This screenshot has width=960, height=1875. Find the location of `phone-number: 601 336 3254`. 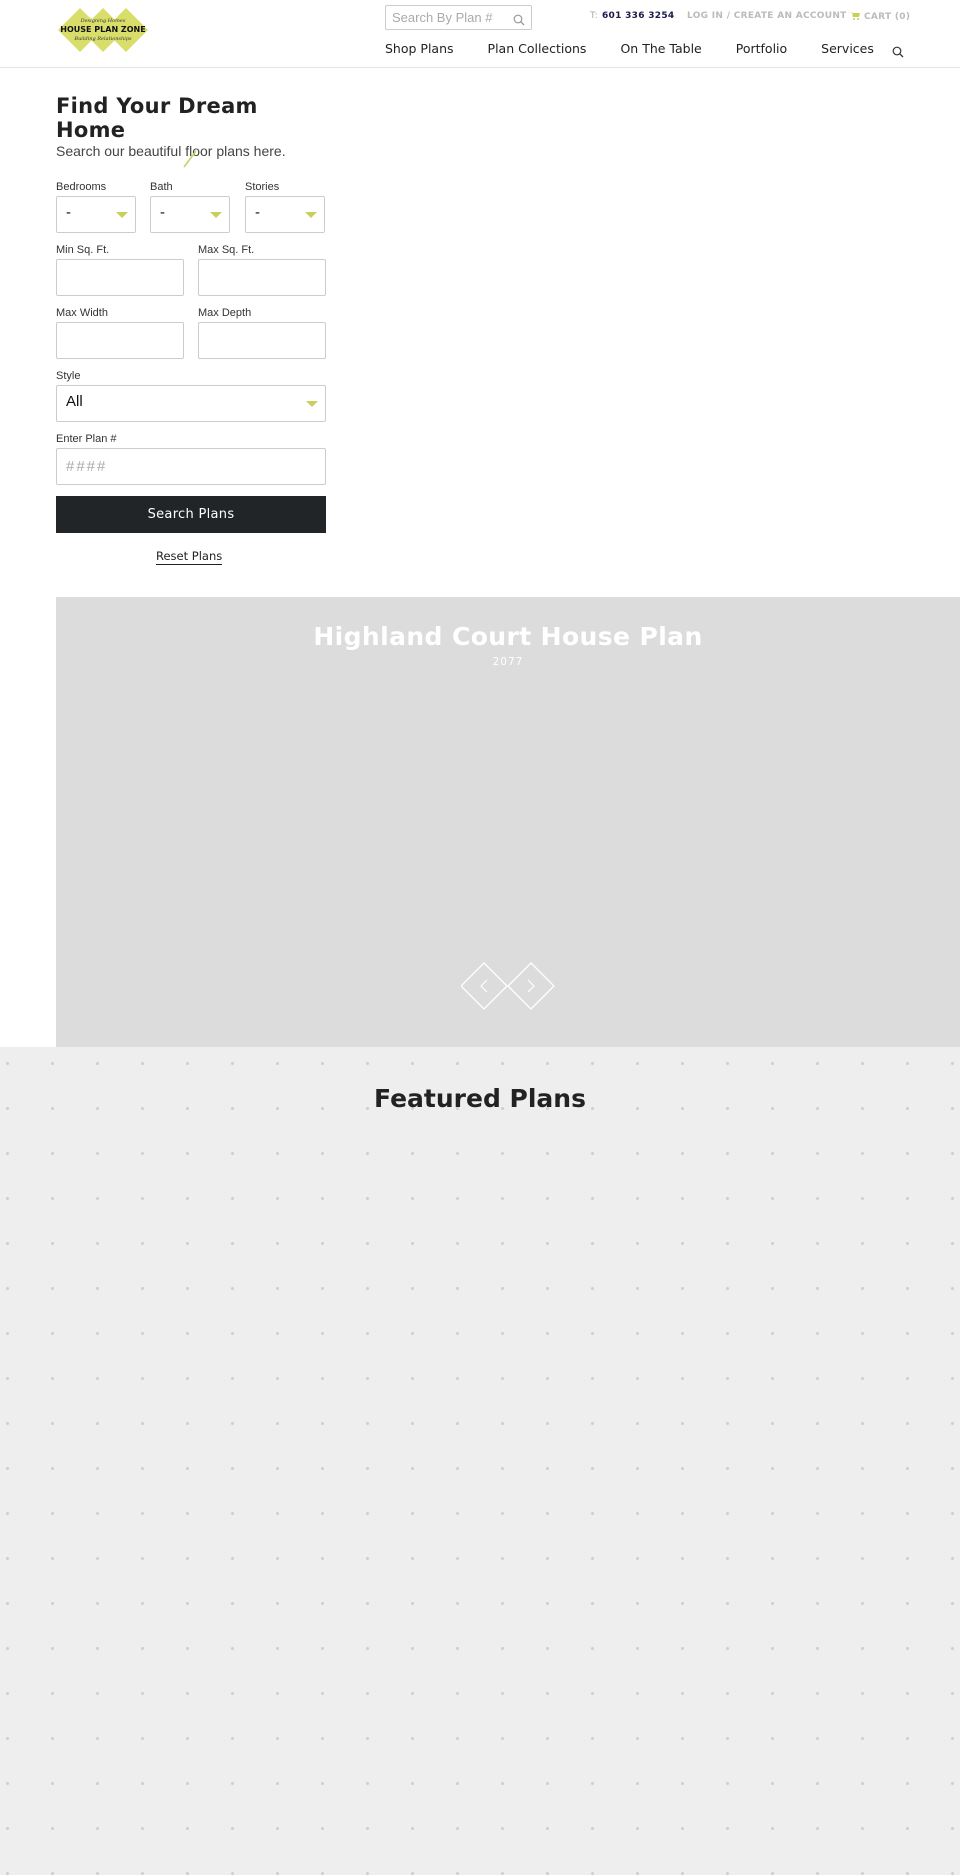

phone-number: 601 336 3254 is located at coordinates (638, 16).